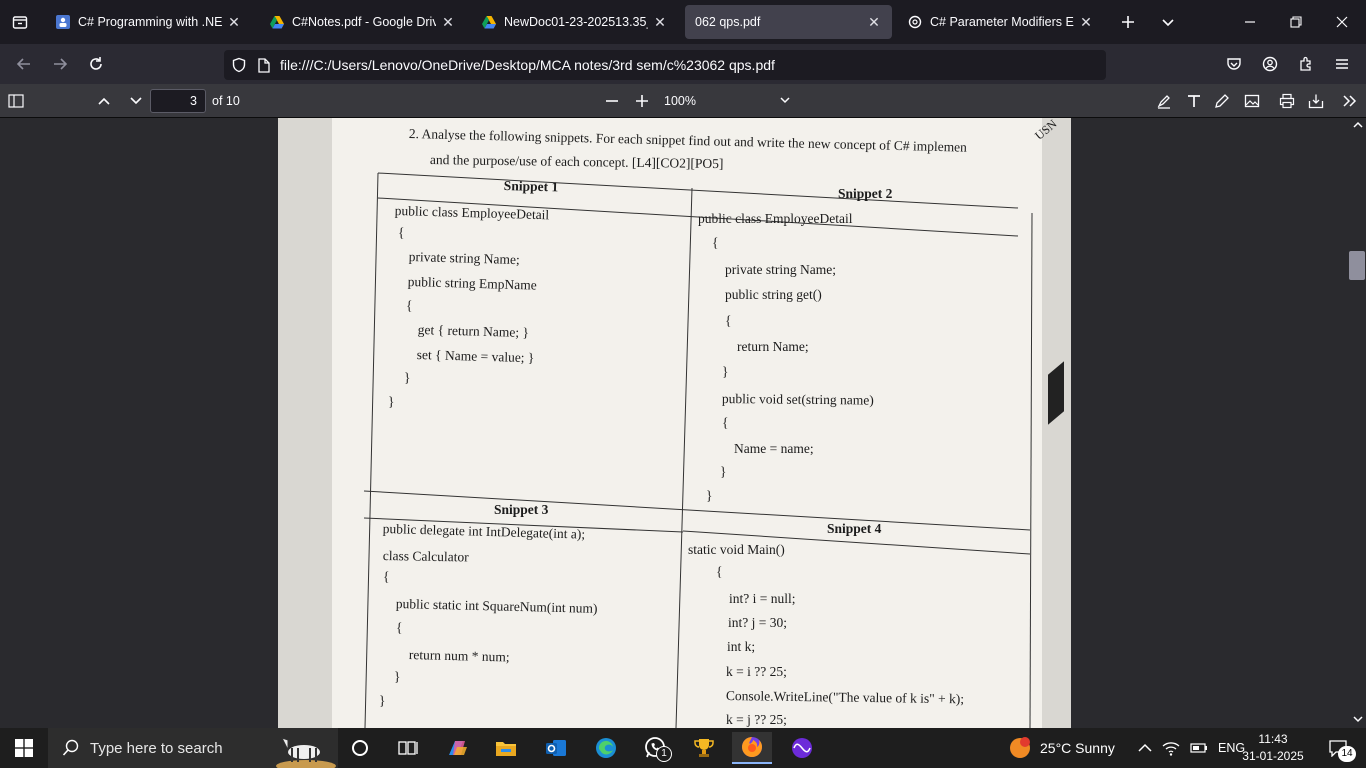 This screenshot has width=1366, height=768. I want to click on search-icon, so click(70, 747).